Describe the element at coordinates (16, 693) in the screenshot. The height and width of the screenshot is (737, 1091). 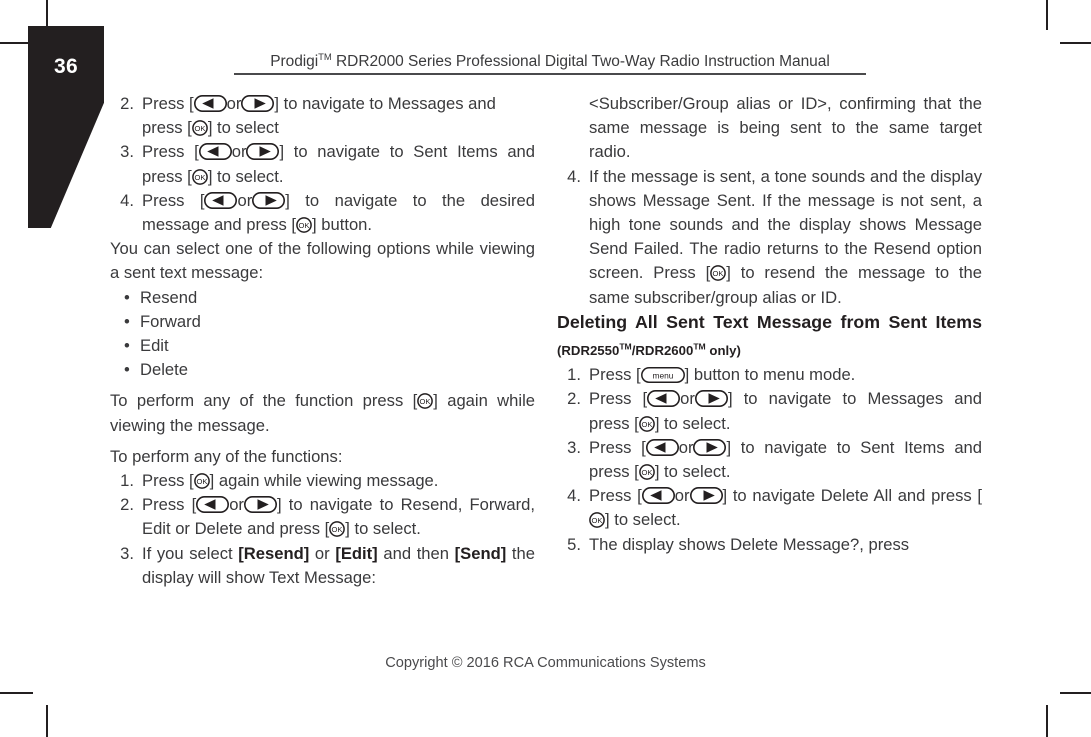
I see `crop-mark-bottom-left-horizontal` at that location.